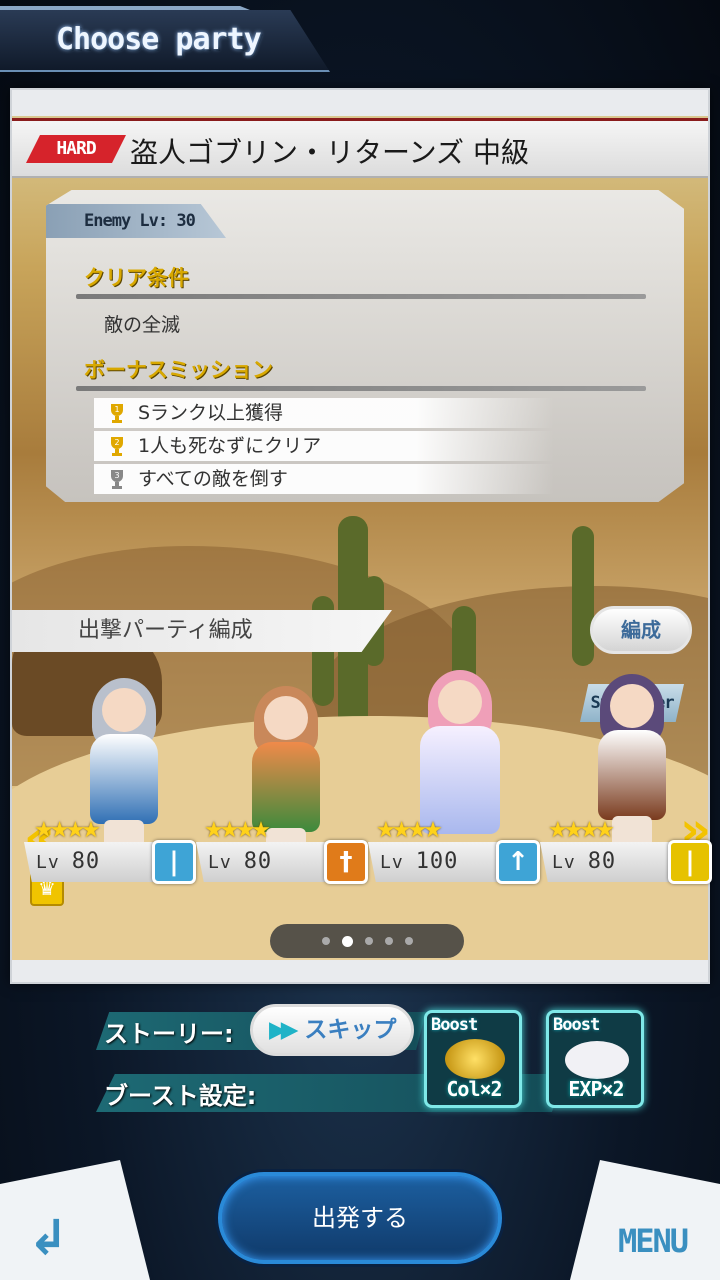 The height and width of the screenshot is (1280, 720). What do you see at coordinates (178, 370) in the screenshot?
I see `bonus-mission-label: ボーナスミッション` at bounding box center [178, 370].